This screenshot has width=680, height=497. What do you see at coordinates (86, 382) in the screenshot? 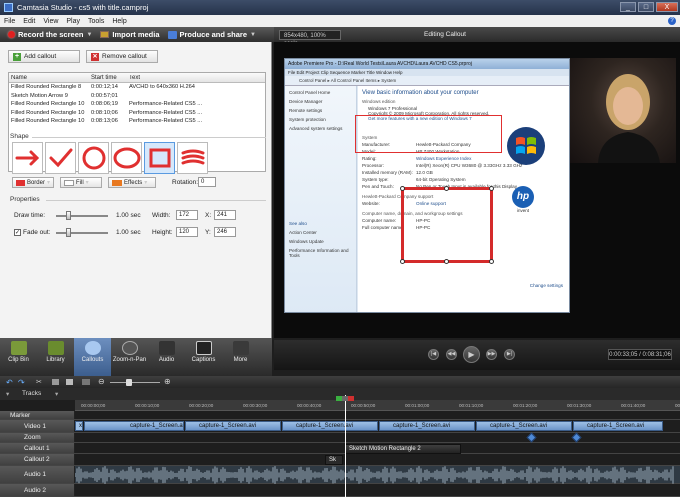
I see `split-icon` at bounding box center [86, 382].